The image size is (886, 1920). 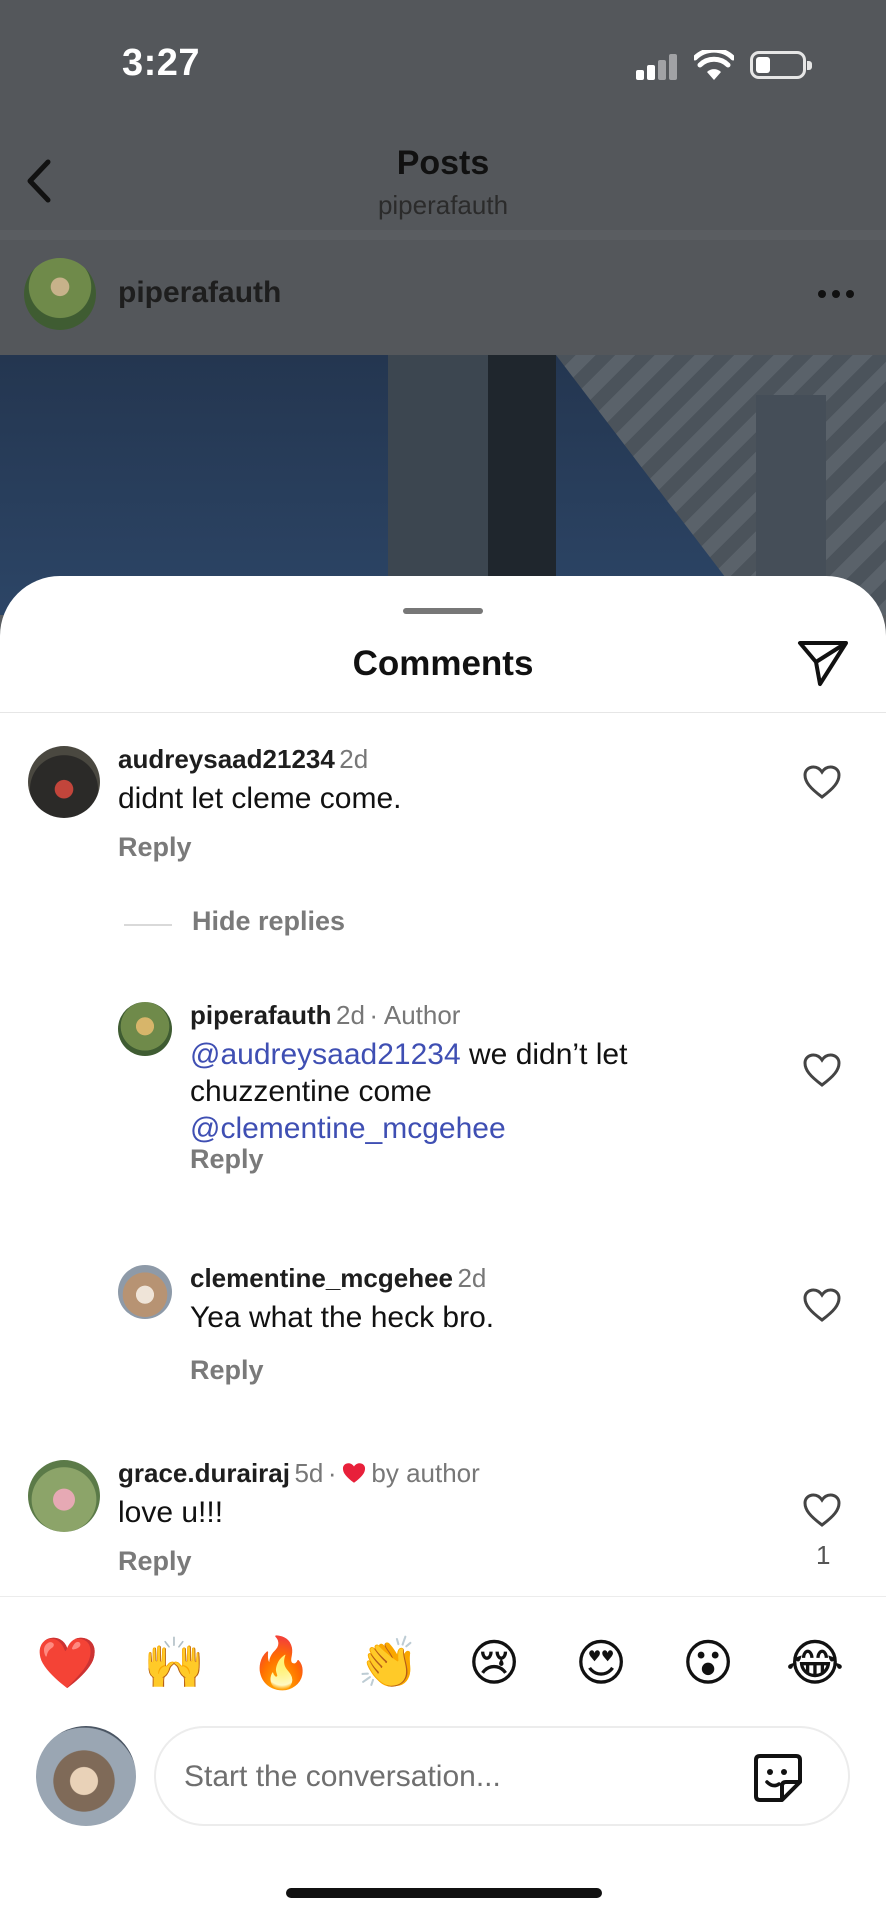 I want to click on emoji-fire: 🔥, so click(x=281, y=1663).